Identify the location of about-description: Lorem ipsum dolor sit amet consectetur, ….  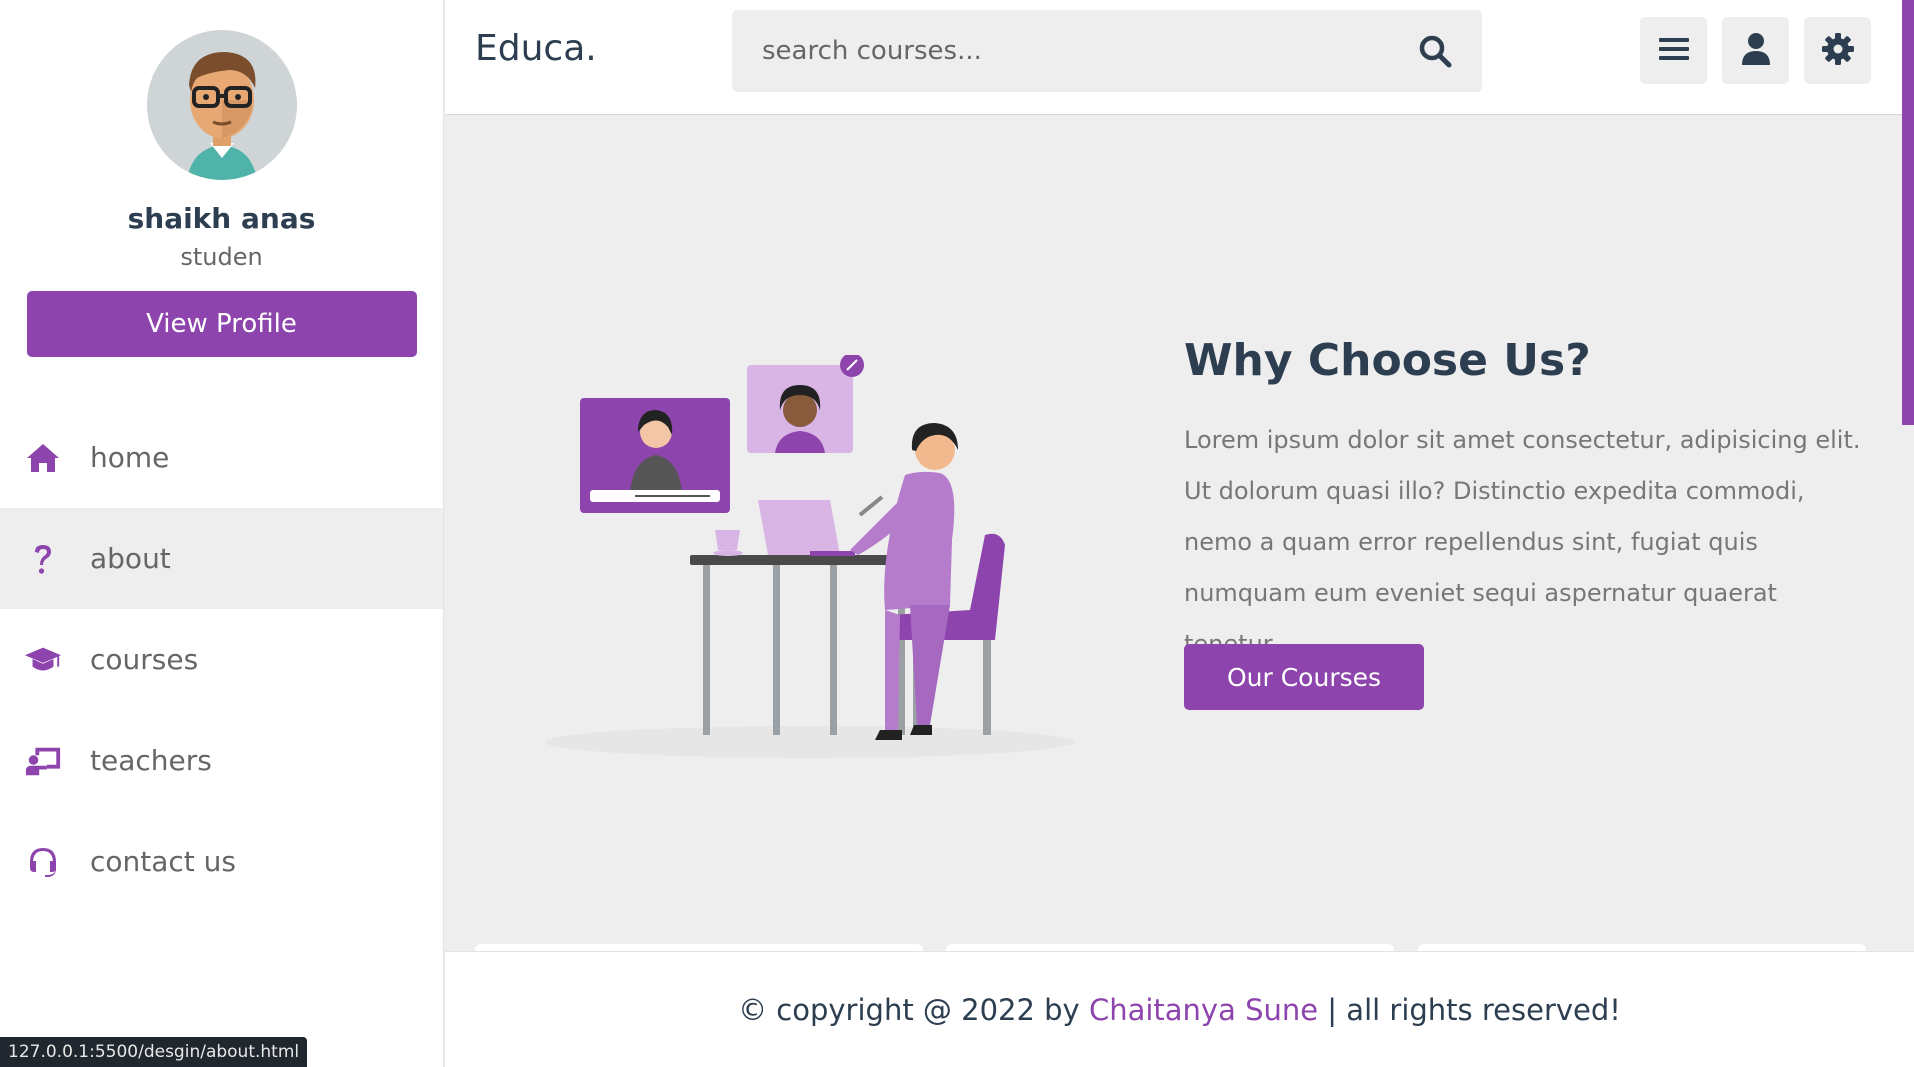
(1522, 542).